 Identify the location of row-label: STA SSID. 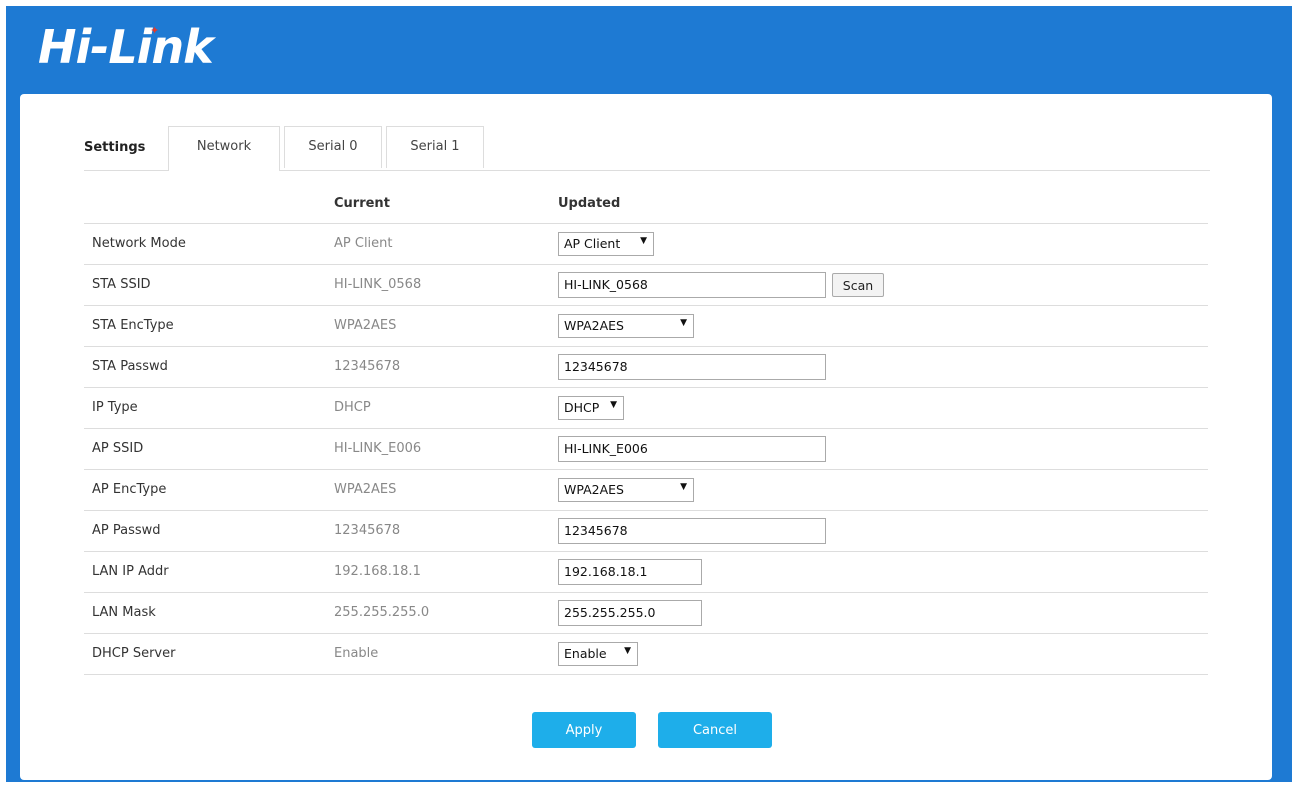
(121, 284).